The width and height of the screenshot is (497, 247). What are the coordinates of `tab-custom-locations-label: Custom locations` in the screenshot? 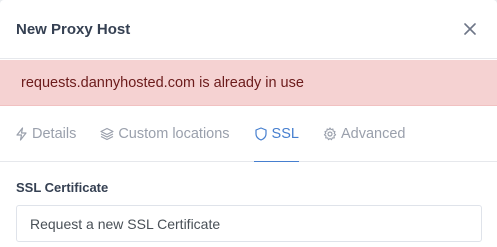 It's located at (174, 134).